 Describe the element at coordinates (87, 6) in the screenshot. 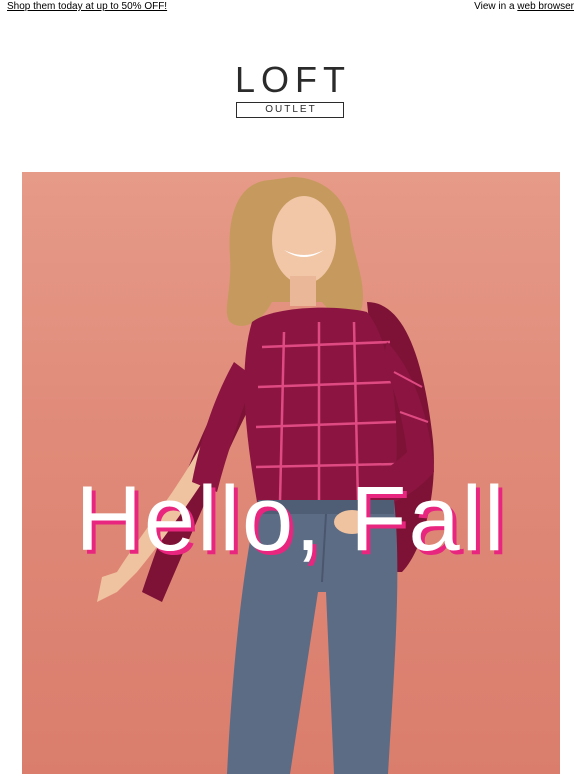

I see `promo-link: Shop them today at up to 50% OFF!` at that location.